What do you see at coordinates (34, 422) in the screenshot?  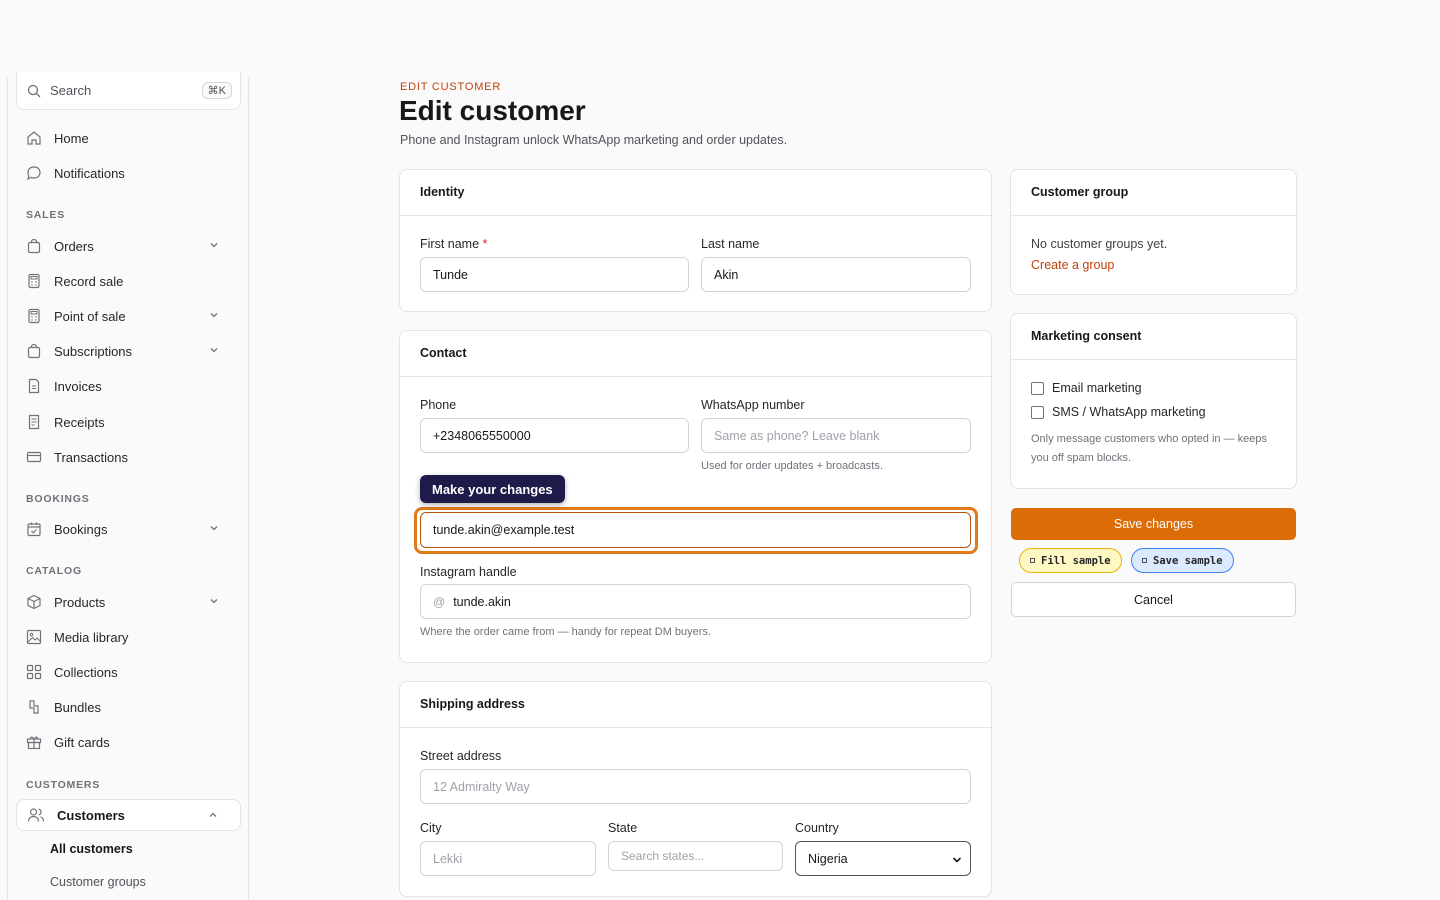 I see `receipt-icon` at bounding box center [34, 422].